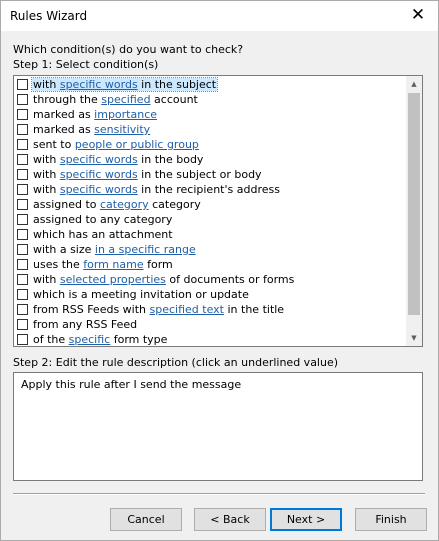 Image resolution: width=439 pixels, height=541 pixels. Describe the element at coordinates (137, 144) in the screenshot. I see `condition-value-link: people or public group` at that location.